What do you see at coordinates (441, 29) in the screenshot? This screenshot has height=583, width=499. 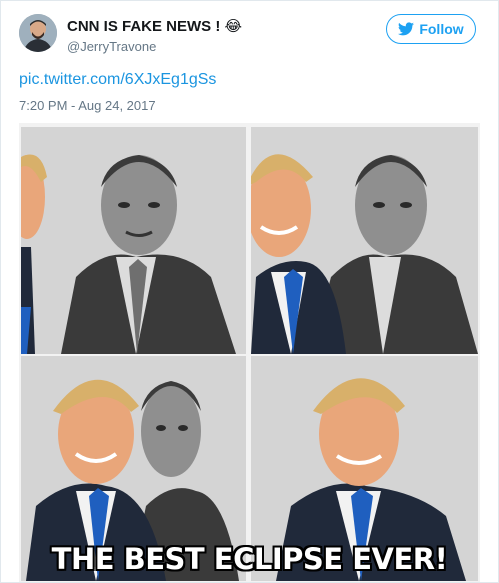 I see `follow-label: Follow` at bounding box center [441, 29].